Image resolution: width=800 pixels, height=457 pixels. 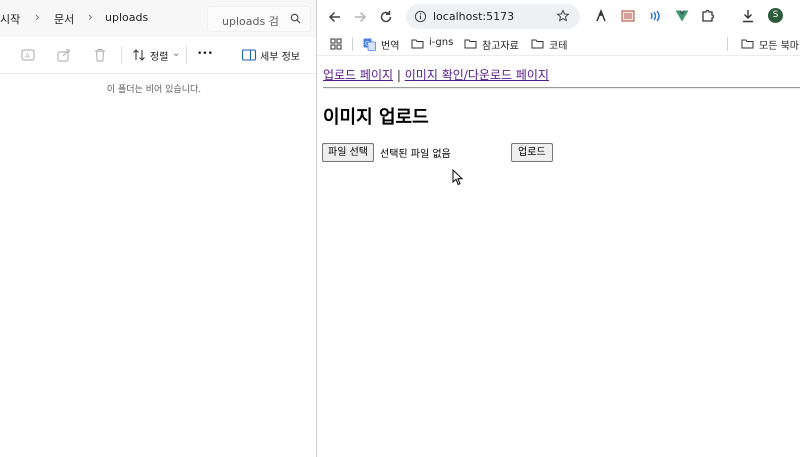 I want to click on address-bar: localhost:5173, so click(x=493, y=16).